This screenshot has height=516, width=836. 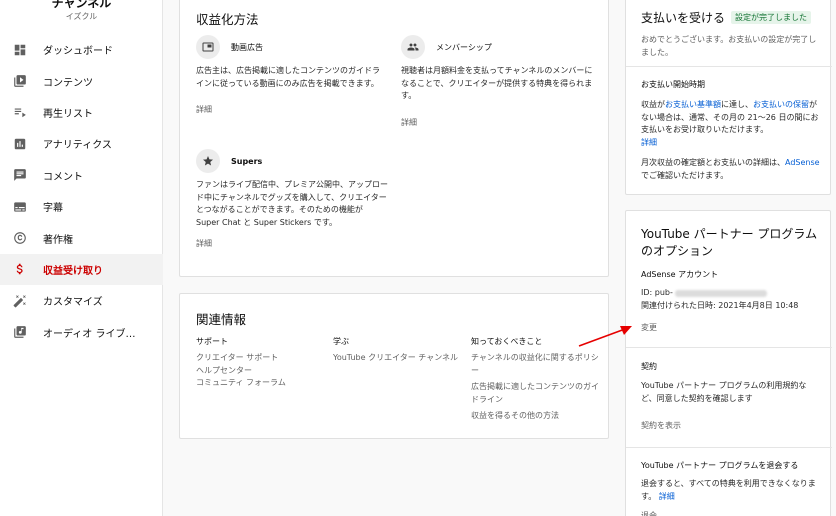 What do you see at coordinates (667, 496) in the screenshot?
I see `leave-detail-link: 詳細` at bounding box center [667, 496].